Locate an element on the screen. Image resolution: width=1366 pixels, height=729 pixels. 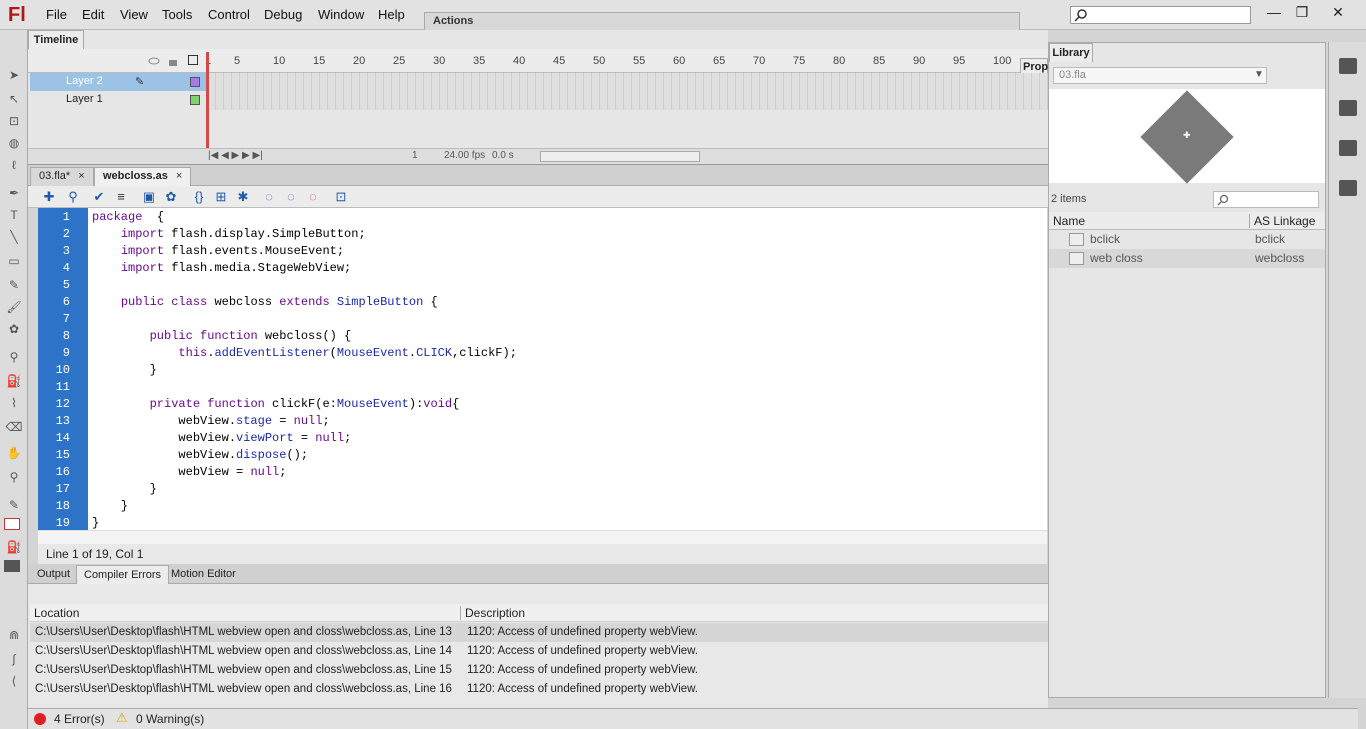
frame-rate: 24.00 fps is located at coordinates (464, 155).